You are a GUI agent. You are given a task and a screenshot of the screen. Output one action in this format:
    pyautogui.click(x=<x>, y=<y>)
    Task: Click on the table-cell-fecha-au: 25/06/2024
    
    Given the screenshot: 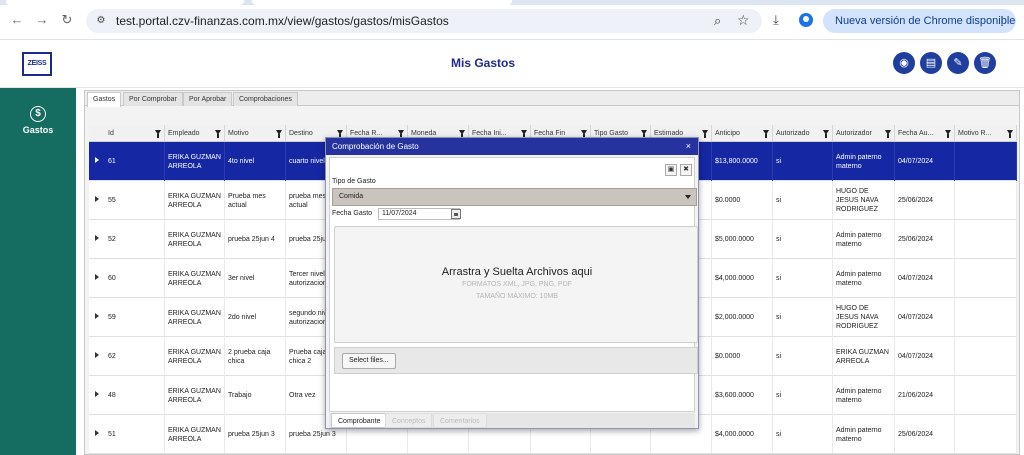 What is the action you would take?
    pyautogui.click(x=925, y=239)
    